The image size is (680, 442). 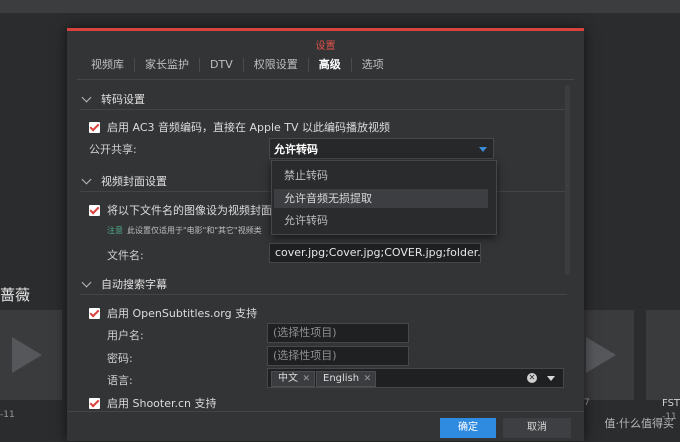 I want to click on cover-image-checkbox: 将以下文件名的图像设为视频封面。, so click(x=186, y=210).